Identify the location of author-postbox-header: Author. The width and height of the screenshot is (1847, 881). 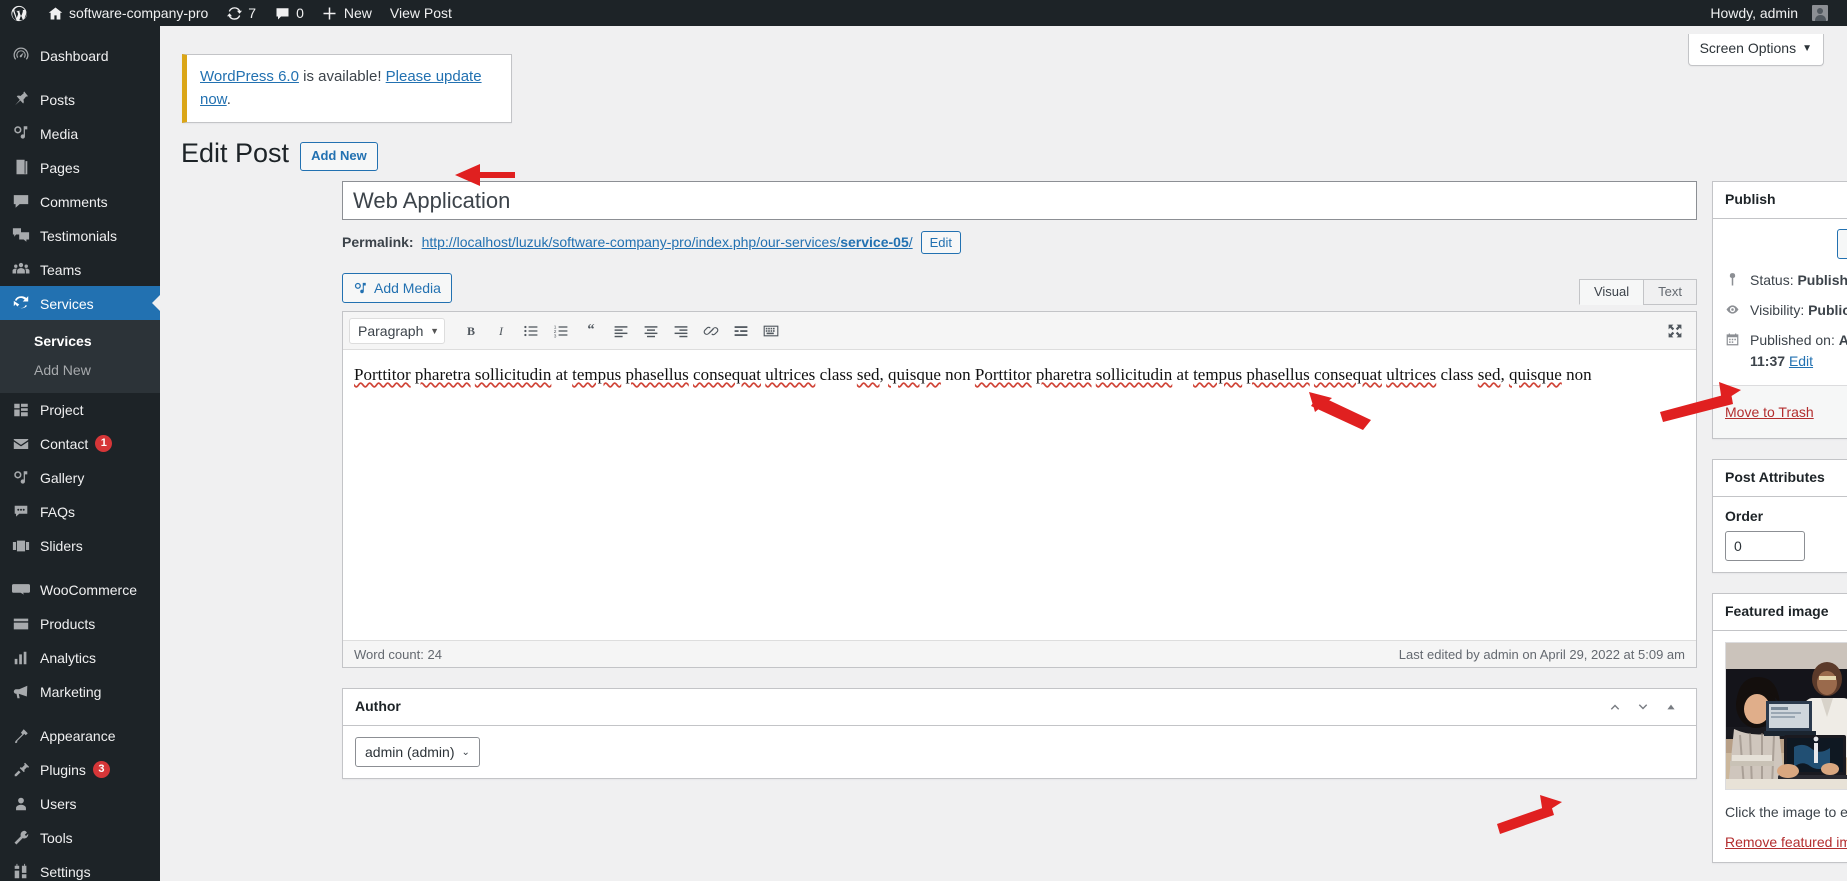
(1019, 707).